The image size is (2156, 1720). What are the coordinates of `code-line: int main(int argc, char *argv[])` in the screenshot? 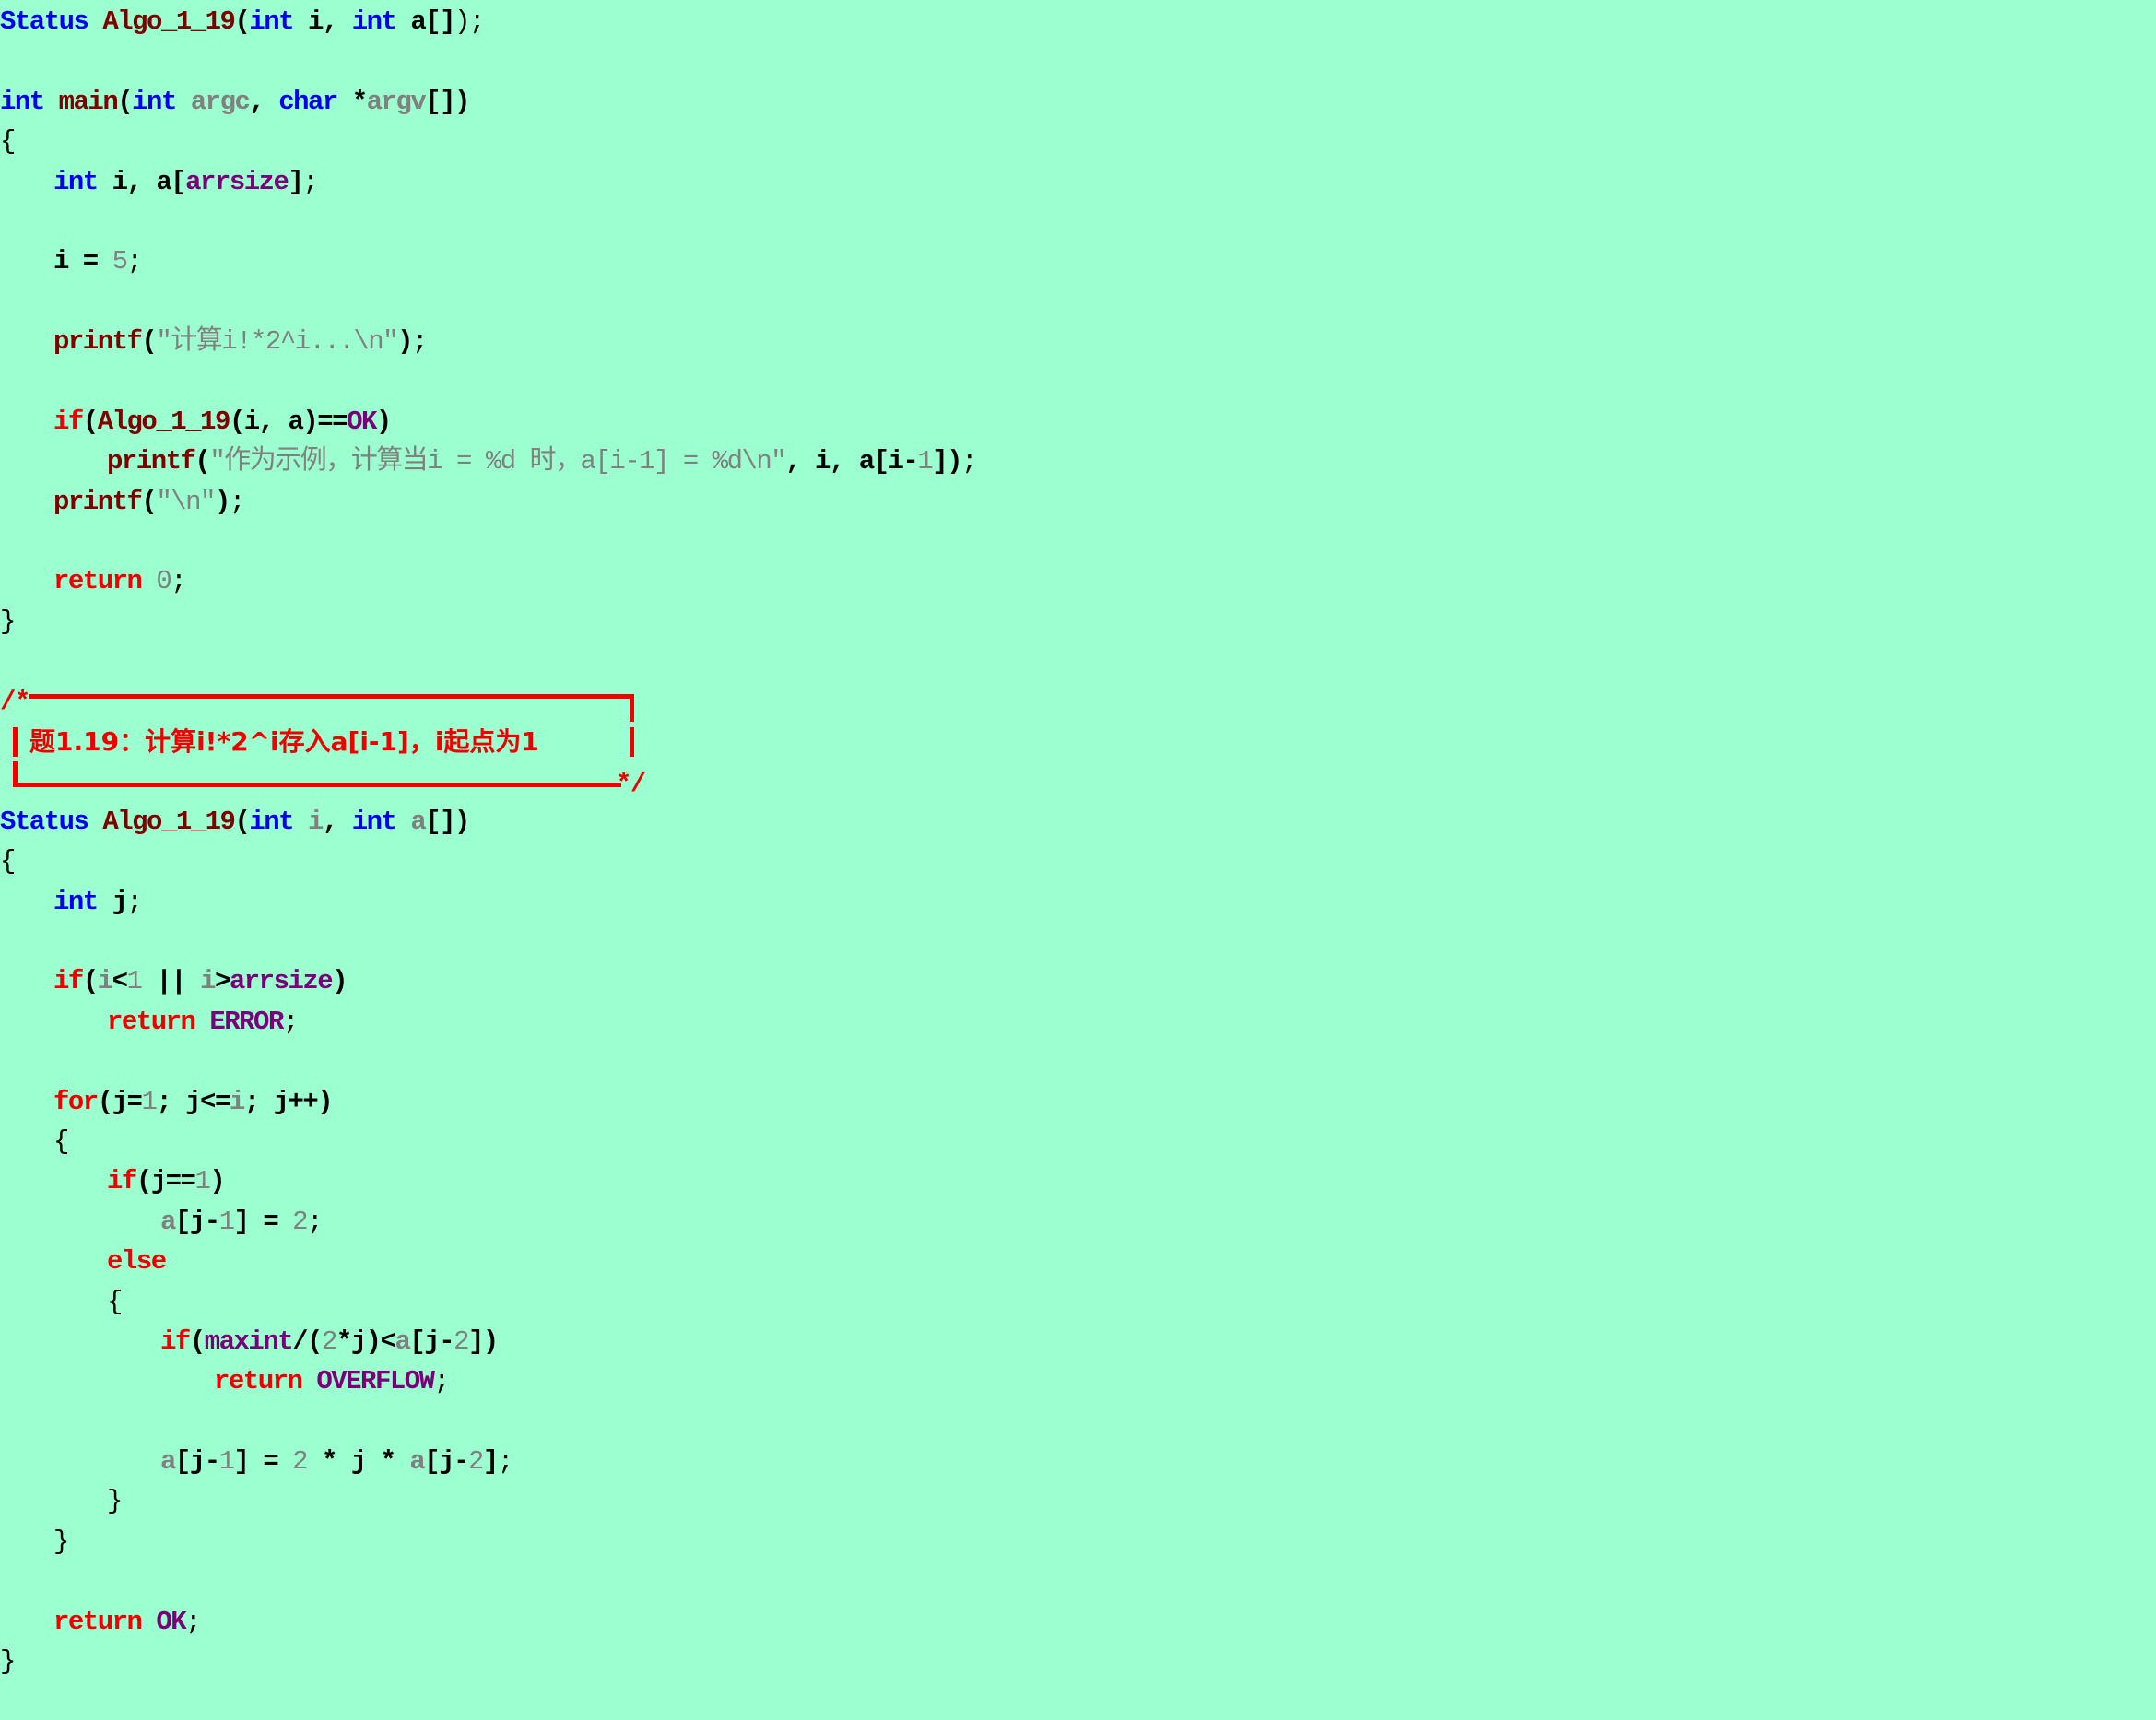 It's located at (488, 102).